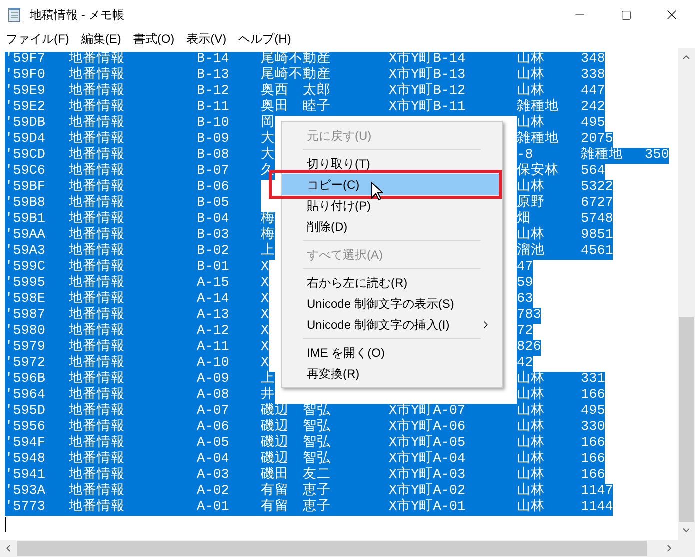 This screenshot has height=557, width=695. What do you see at coordinates (392, 352) in the screenshot?
I see `menu-item: IME を開く(O)` at bounding box center [392, 352].